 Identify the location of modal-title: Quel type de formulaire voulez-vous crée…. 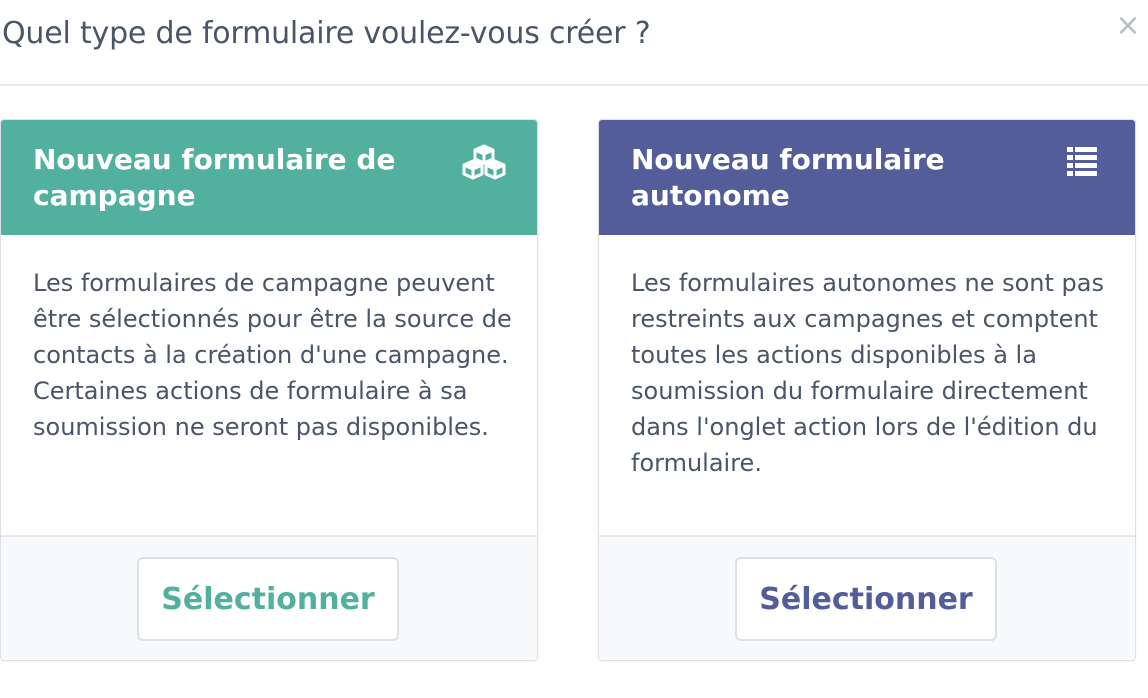
(326, 33).